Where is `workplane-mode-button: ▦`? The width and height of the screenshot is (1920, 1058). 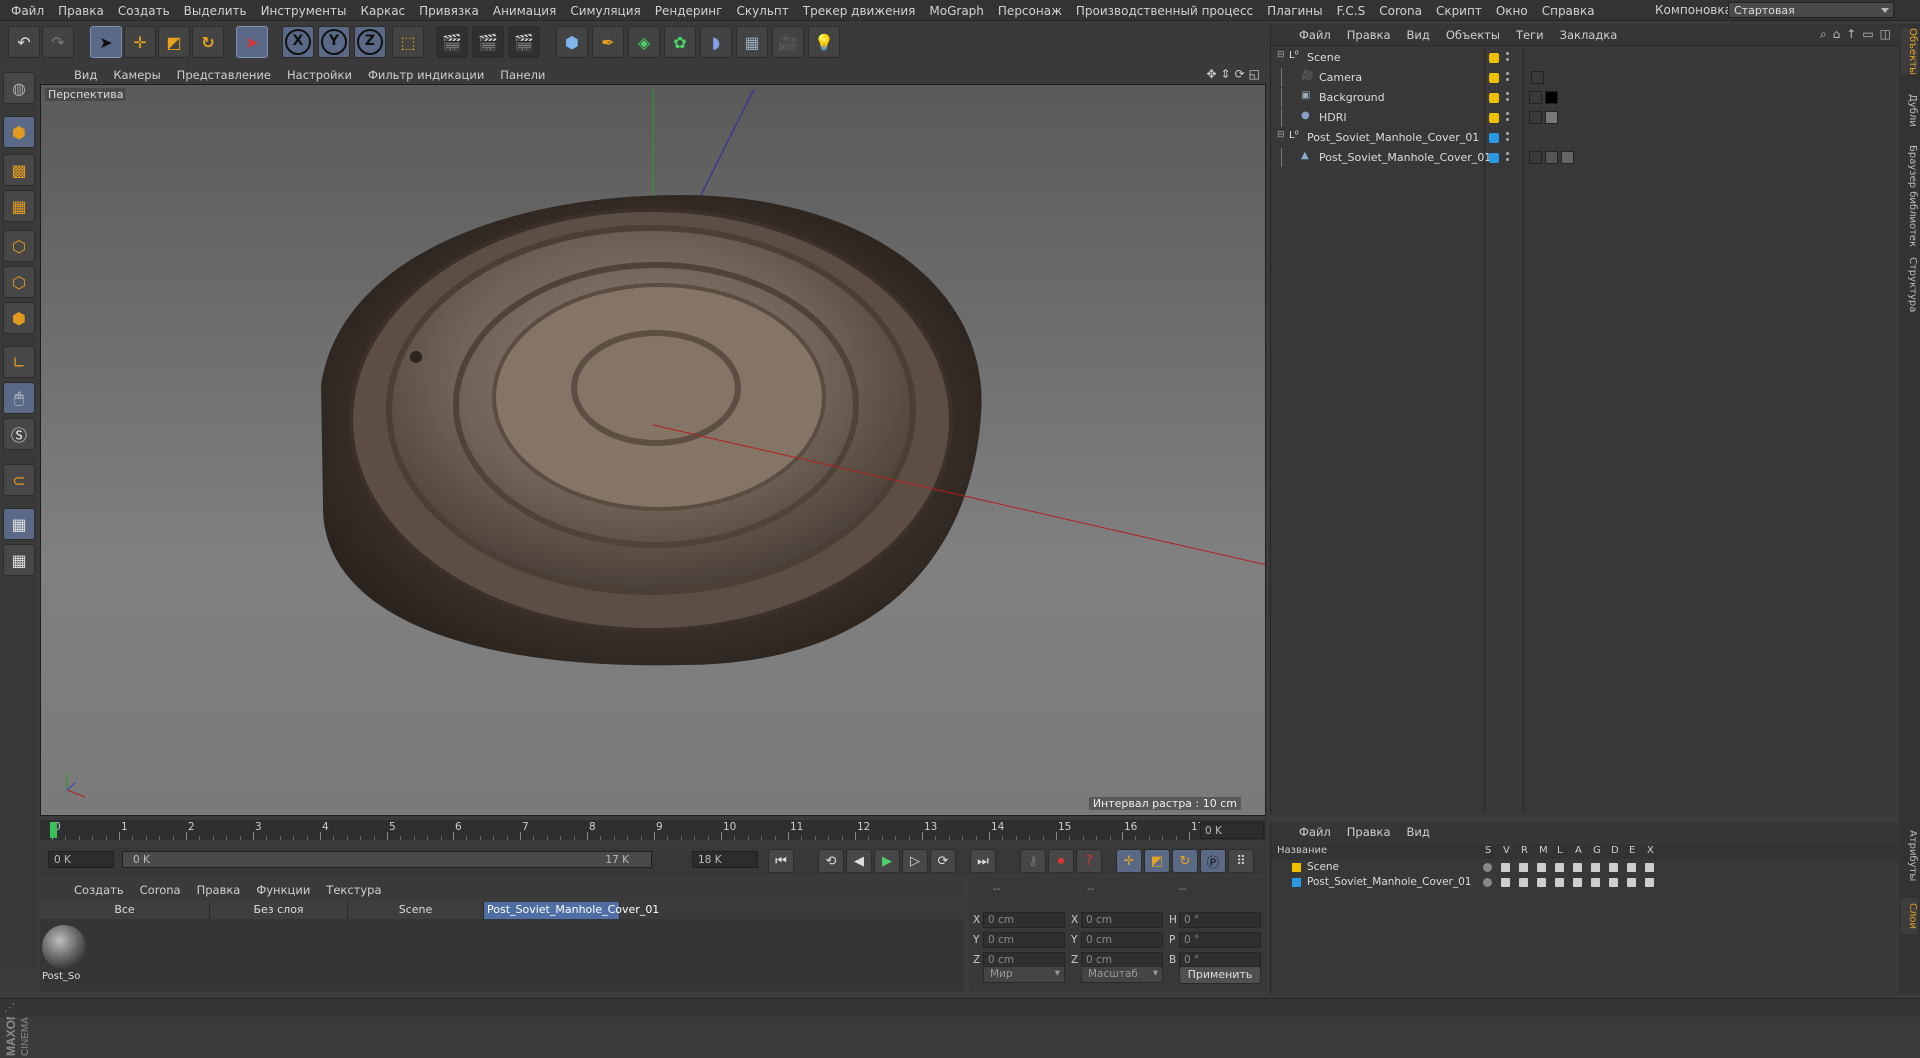 workplane-mode-button: ▦ is located at coordinates (19, 206).